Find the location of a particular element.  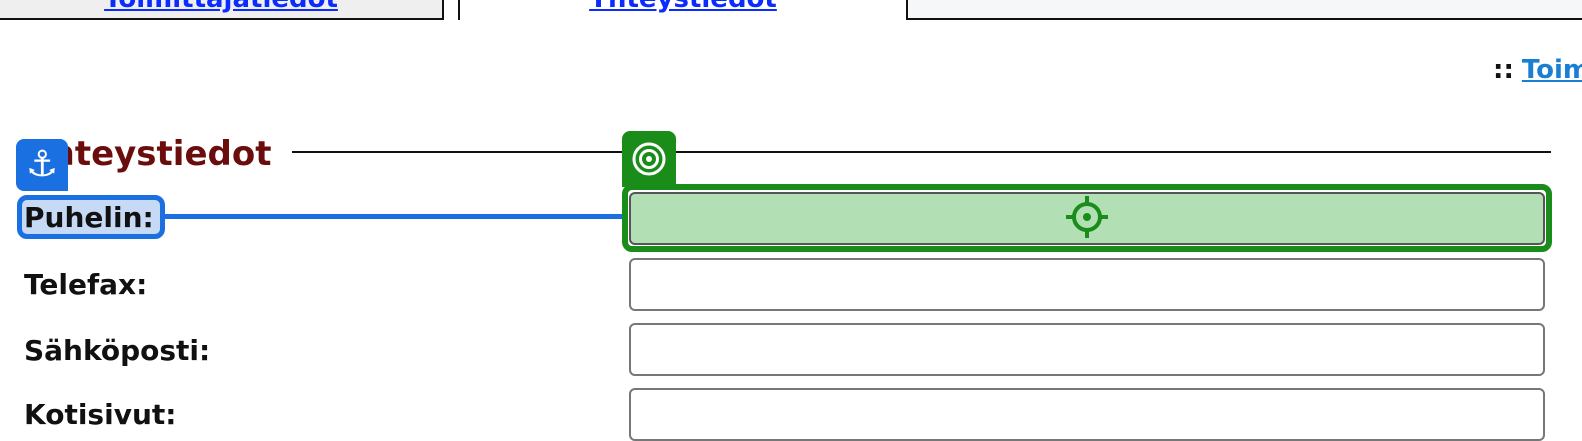

label-puhelin: Puhelin: is located at coordinates (89, 217).